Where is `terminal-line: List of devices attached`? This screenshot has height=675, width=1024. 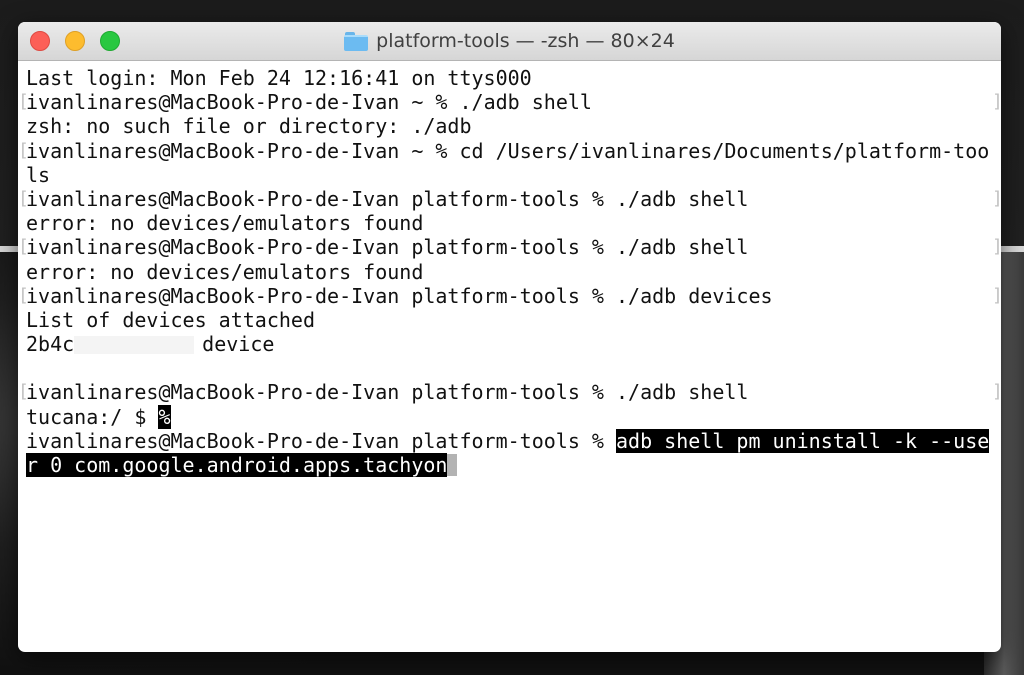 terminal-line: List of devices attached is located at coordinates (513, 320).